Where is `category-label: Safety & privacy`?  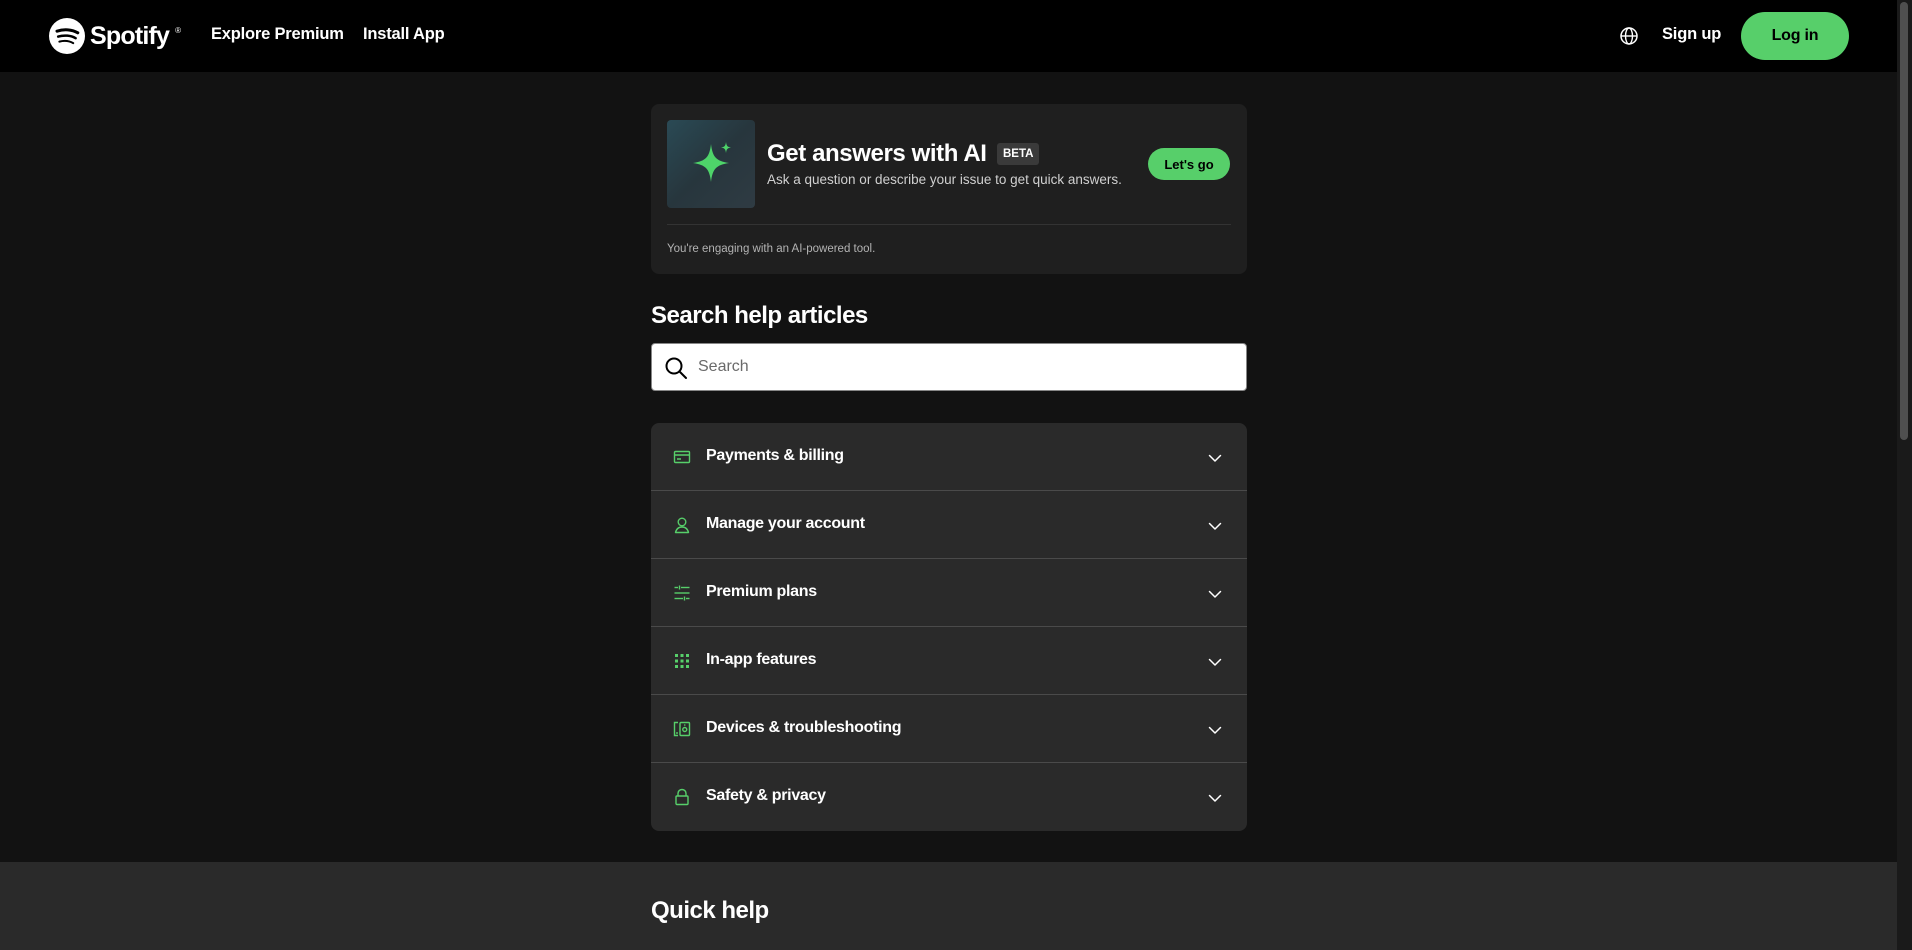 category-label: Safety & privacy is located at coordinates (766, 795).